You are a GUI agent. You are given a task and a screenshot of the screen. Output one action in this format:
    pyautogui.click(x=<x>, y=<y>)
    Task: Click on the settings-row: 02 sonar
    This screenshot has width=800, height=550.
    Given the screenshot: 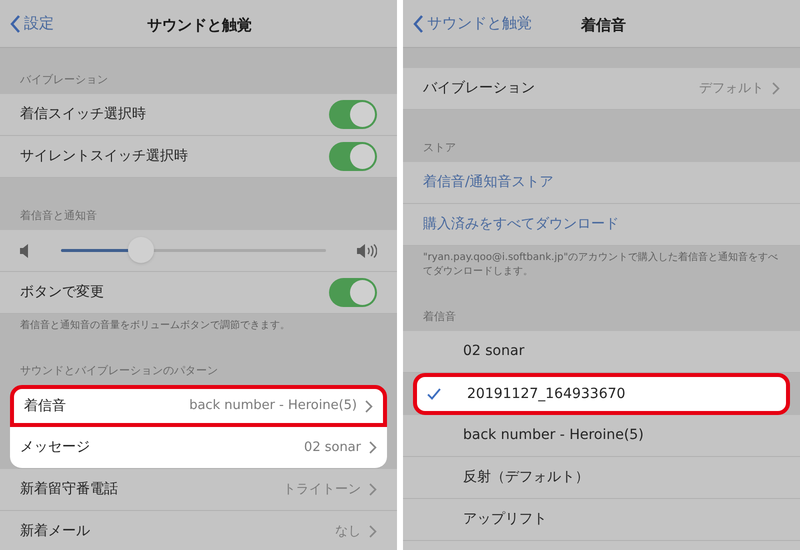 What is the action you would take?
    pyautogui.click(x=601, y=352)
    